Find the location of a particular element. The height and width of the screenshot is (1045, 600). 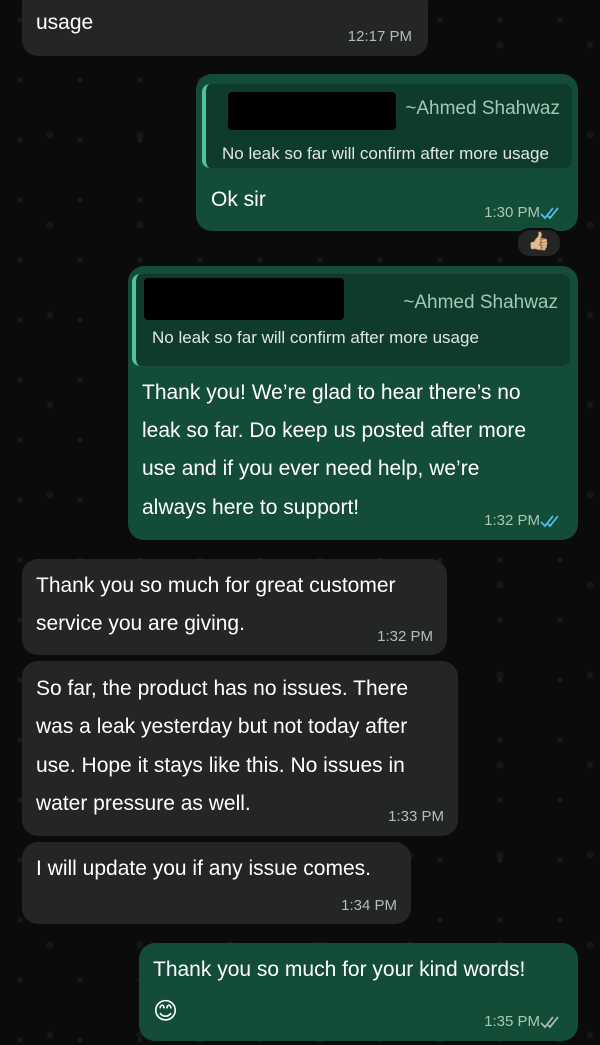

message-line: Thank you so much for great customer is located at coordinates (216, 585).